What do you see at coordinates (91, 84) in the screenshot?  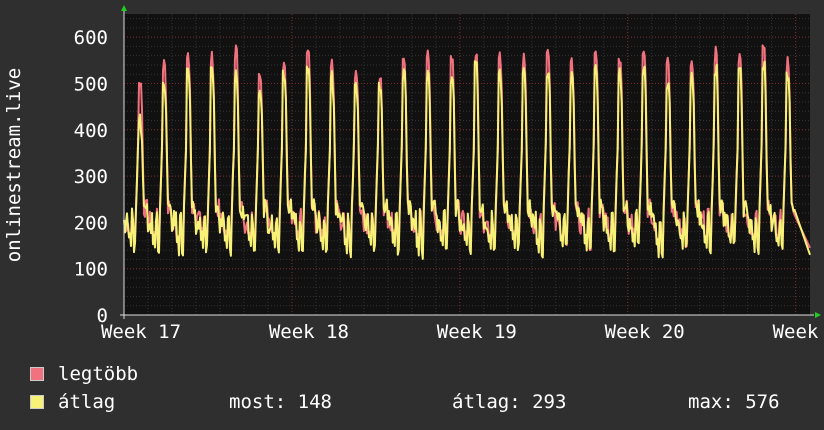 I see `y-tick-label: 500` at bounding box center [91, 84].